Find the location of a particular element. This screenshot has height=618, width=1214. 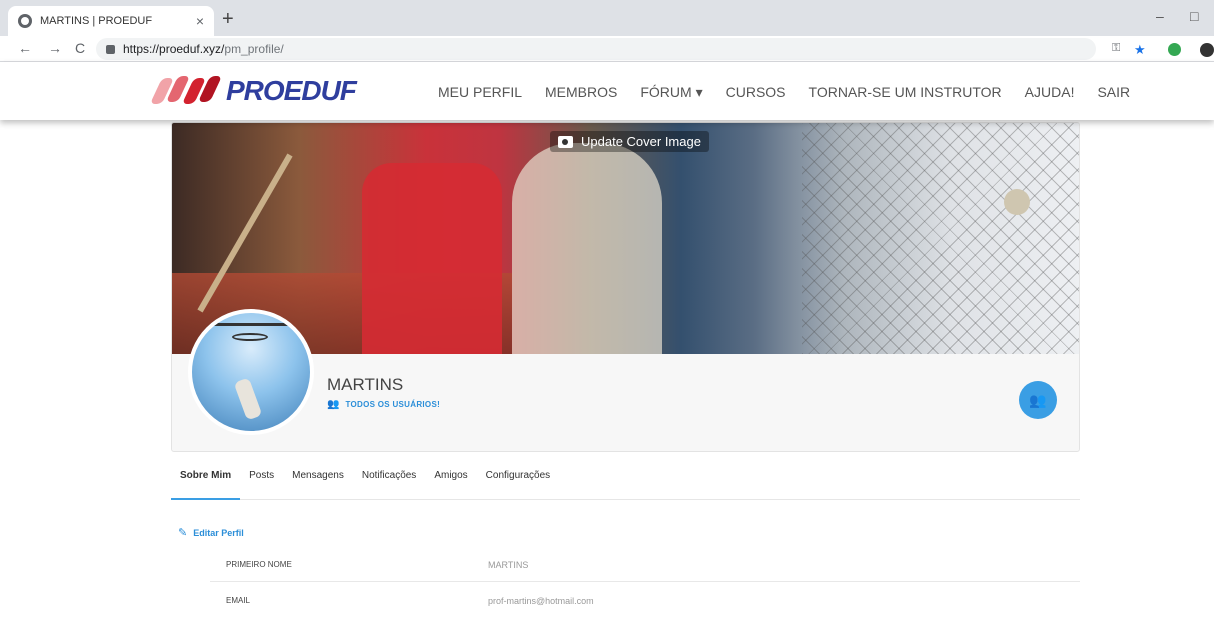

tab-mensagens: Mensagens is located at coordinates (318, 481).